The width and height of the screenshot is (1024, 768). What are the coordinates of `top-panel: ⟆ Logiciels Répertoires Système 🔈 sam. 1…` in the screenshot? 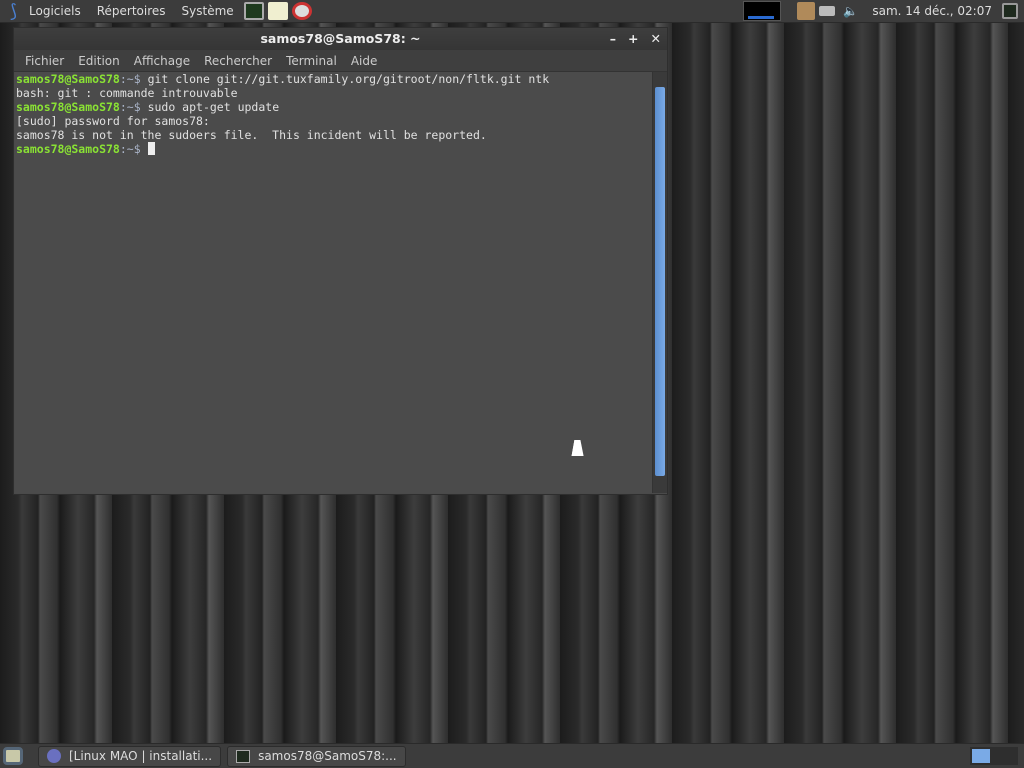 It's located at (512, 11).